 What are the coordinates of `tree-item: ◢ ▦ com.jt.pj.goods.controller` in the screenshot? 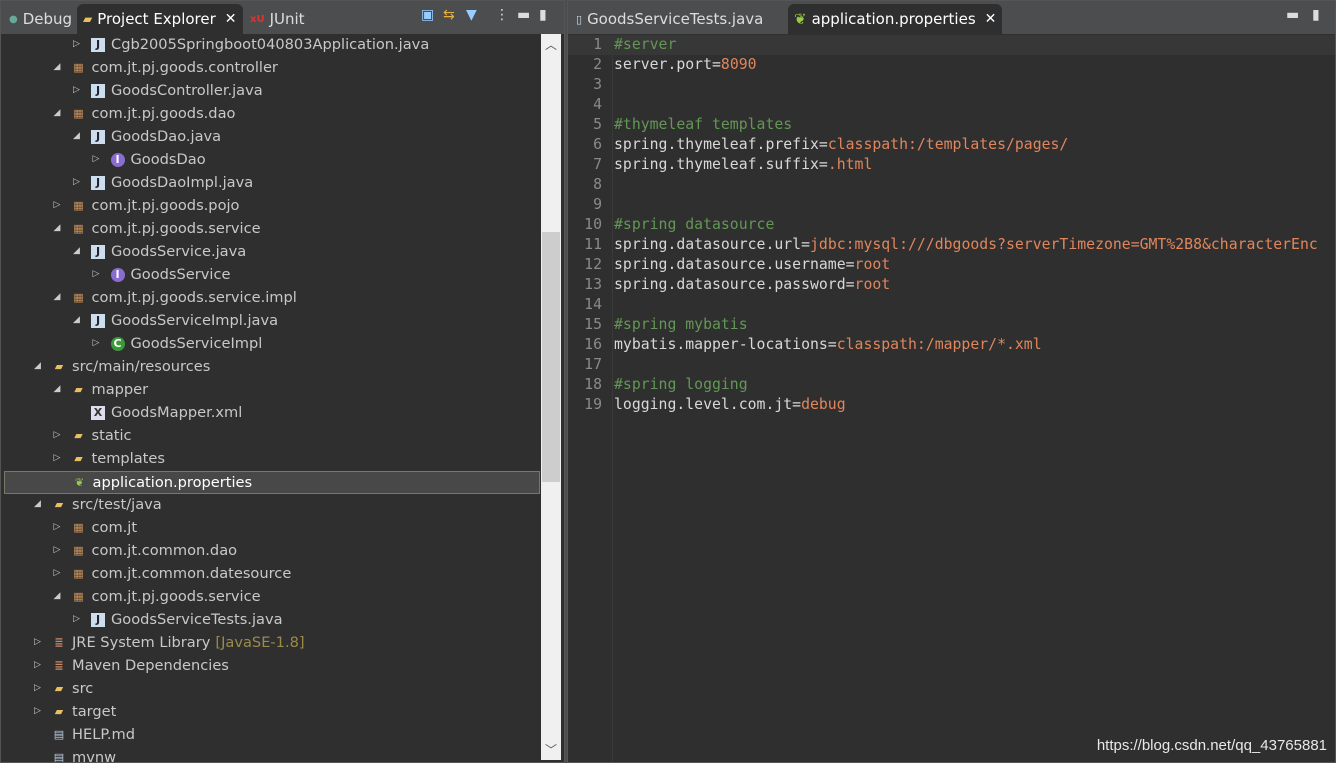 It's located at (270, 68).